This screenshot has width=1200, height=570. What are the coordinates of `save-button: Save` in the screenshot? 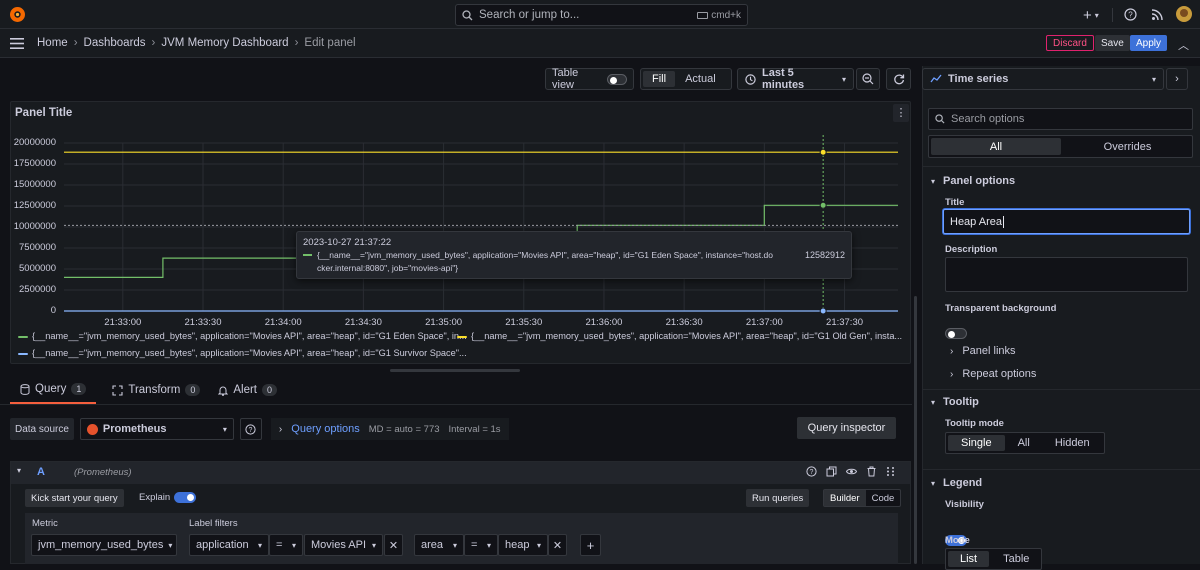 It's located at (1112, 43).